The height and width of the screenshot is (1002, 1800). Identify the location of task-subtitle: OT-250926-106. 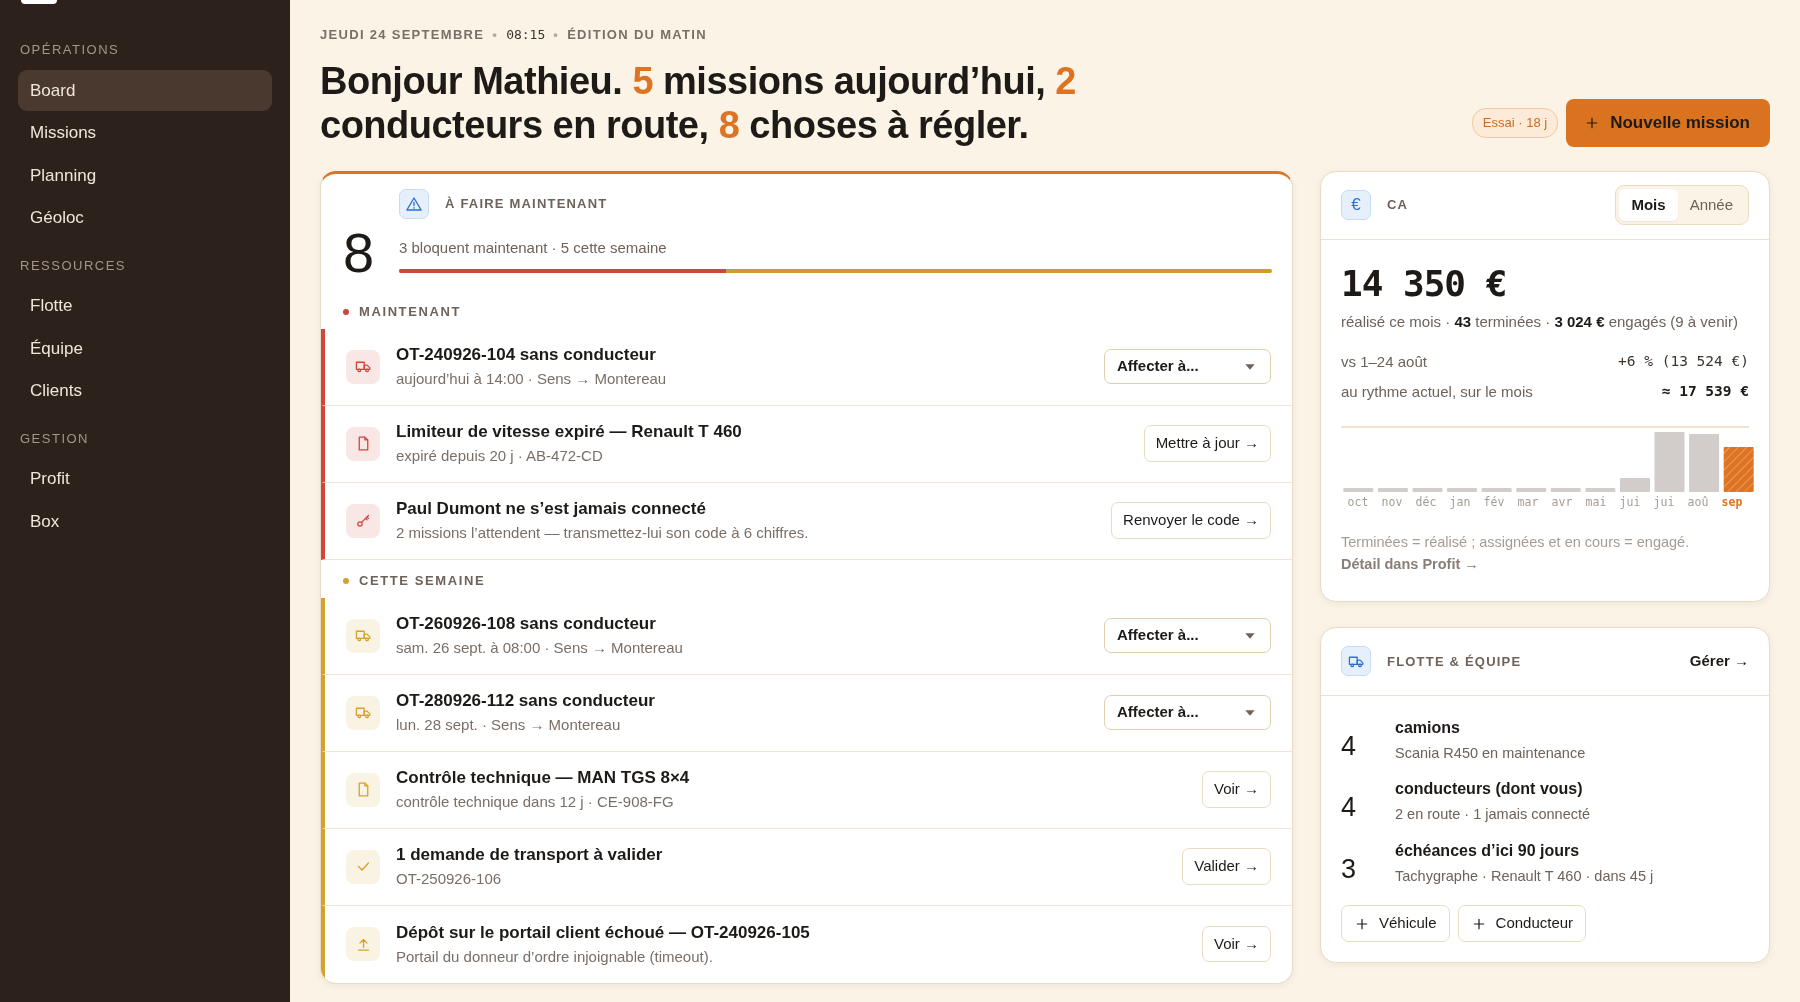
(449, 879).